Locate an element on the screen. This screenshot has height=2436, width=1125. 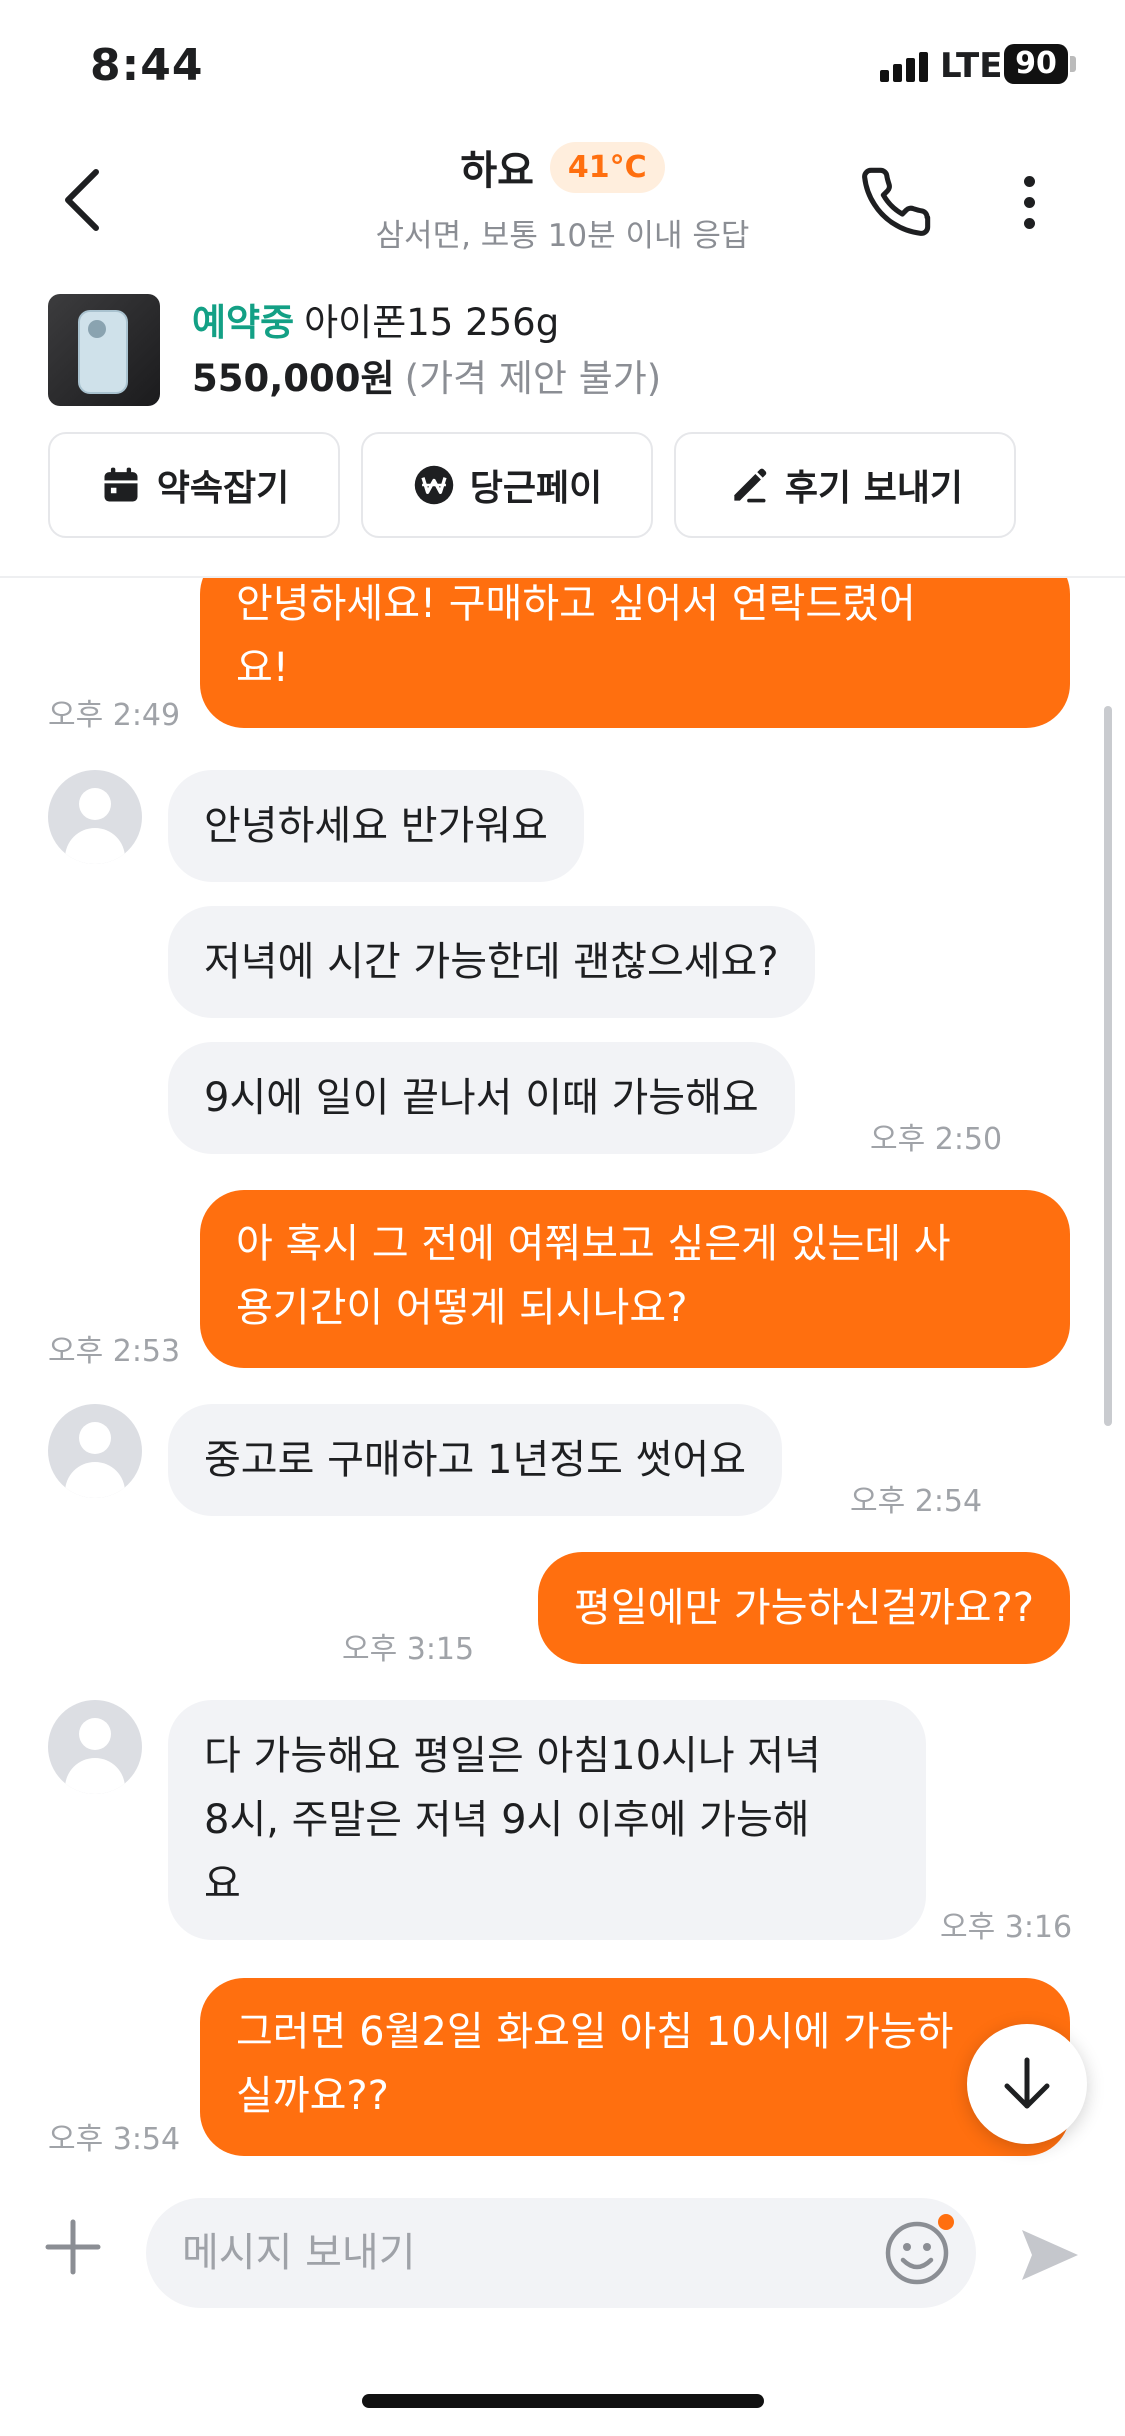
product-title-line: 예약중 아이폰15 256g is located at coordinates (375, 319).